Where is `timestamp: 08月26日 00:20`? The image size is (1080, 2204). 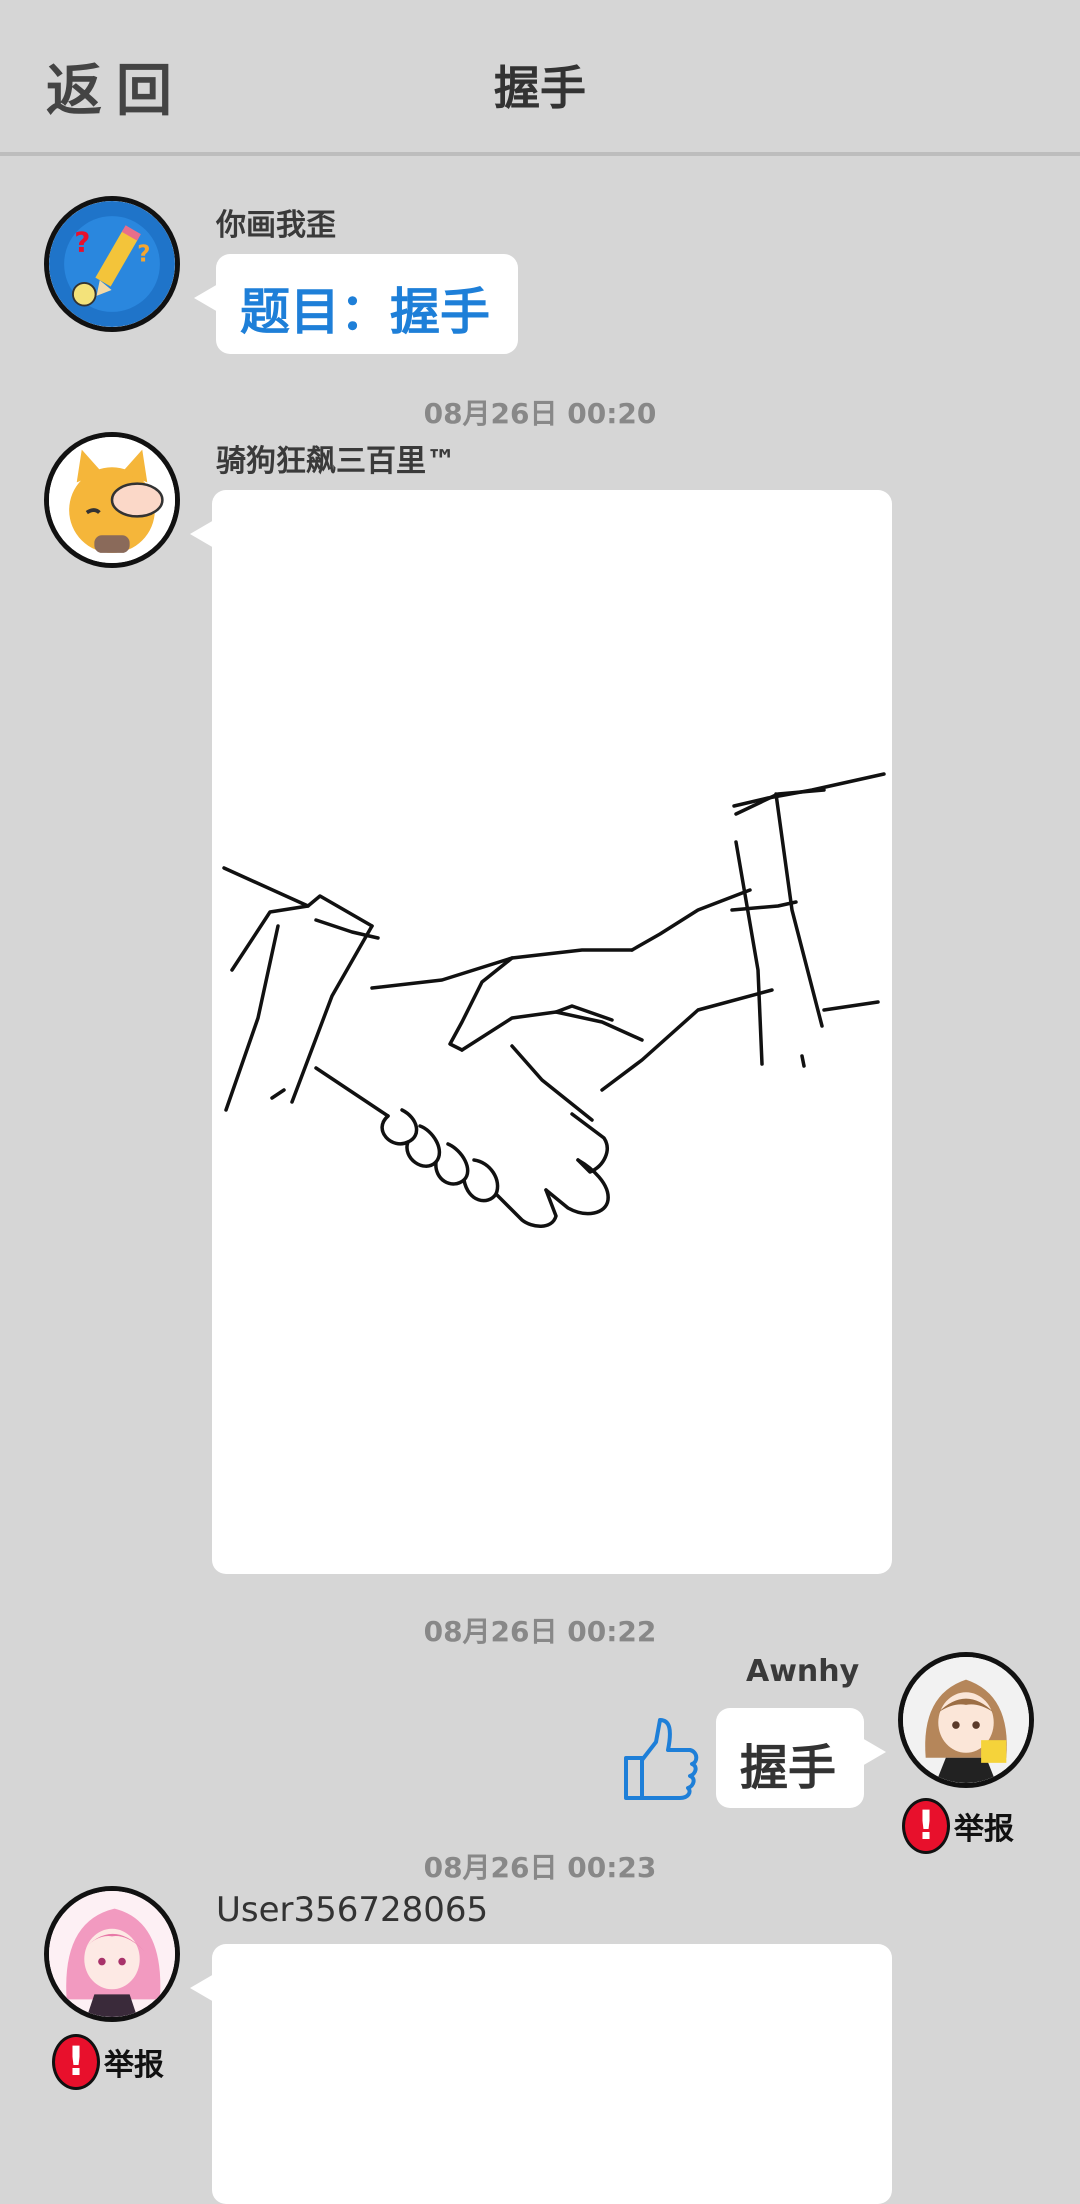 timestamp: 08月26日 00:20 is located at coordinates (540, 413).